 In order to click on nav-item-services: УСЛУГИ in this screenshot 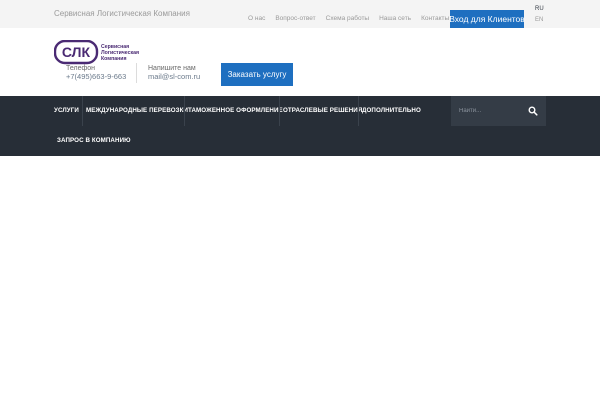, I will do `click(66, 110)`.